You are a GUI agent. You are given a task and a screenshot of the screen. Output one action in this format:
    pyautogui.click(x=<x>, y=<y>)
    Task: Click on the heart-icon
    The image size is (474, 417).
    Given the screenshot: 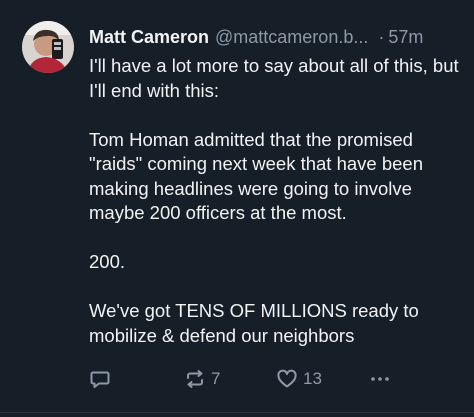 What is the action you would take?
    pyautogui.click(x=287, y=378)
    